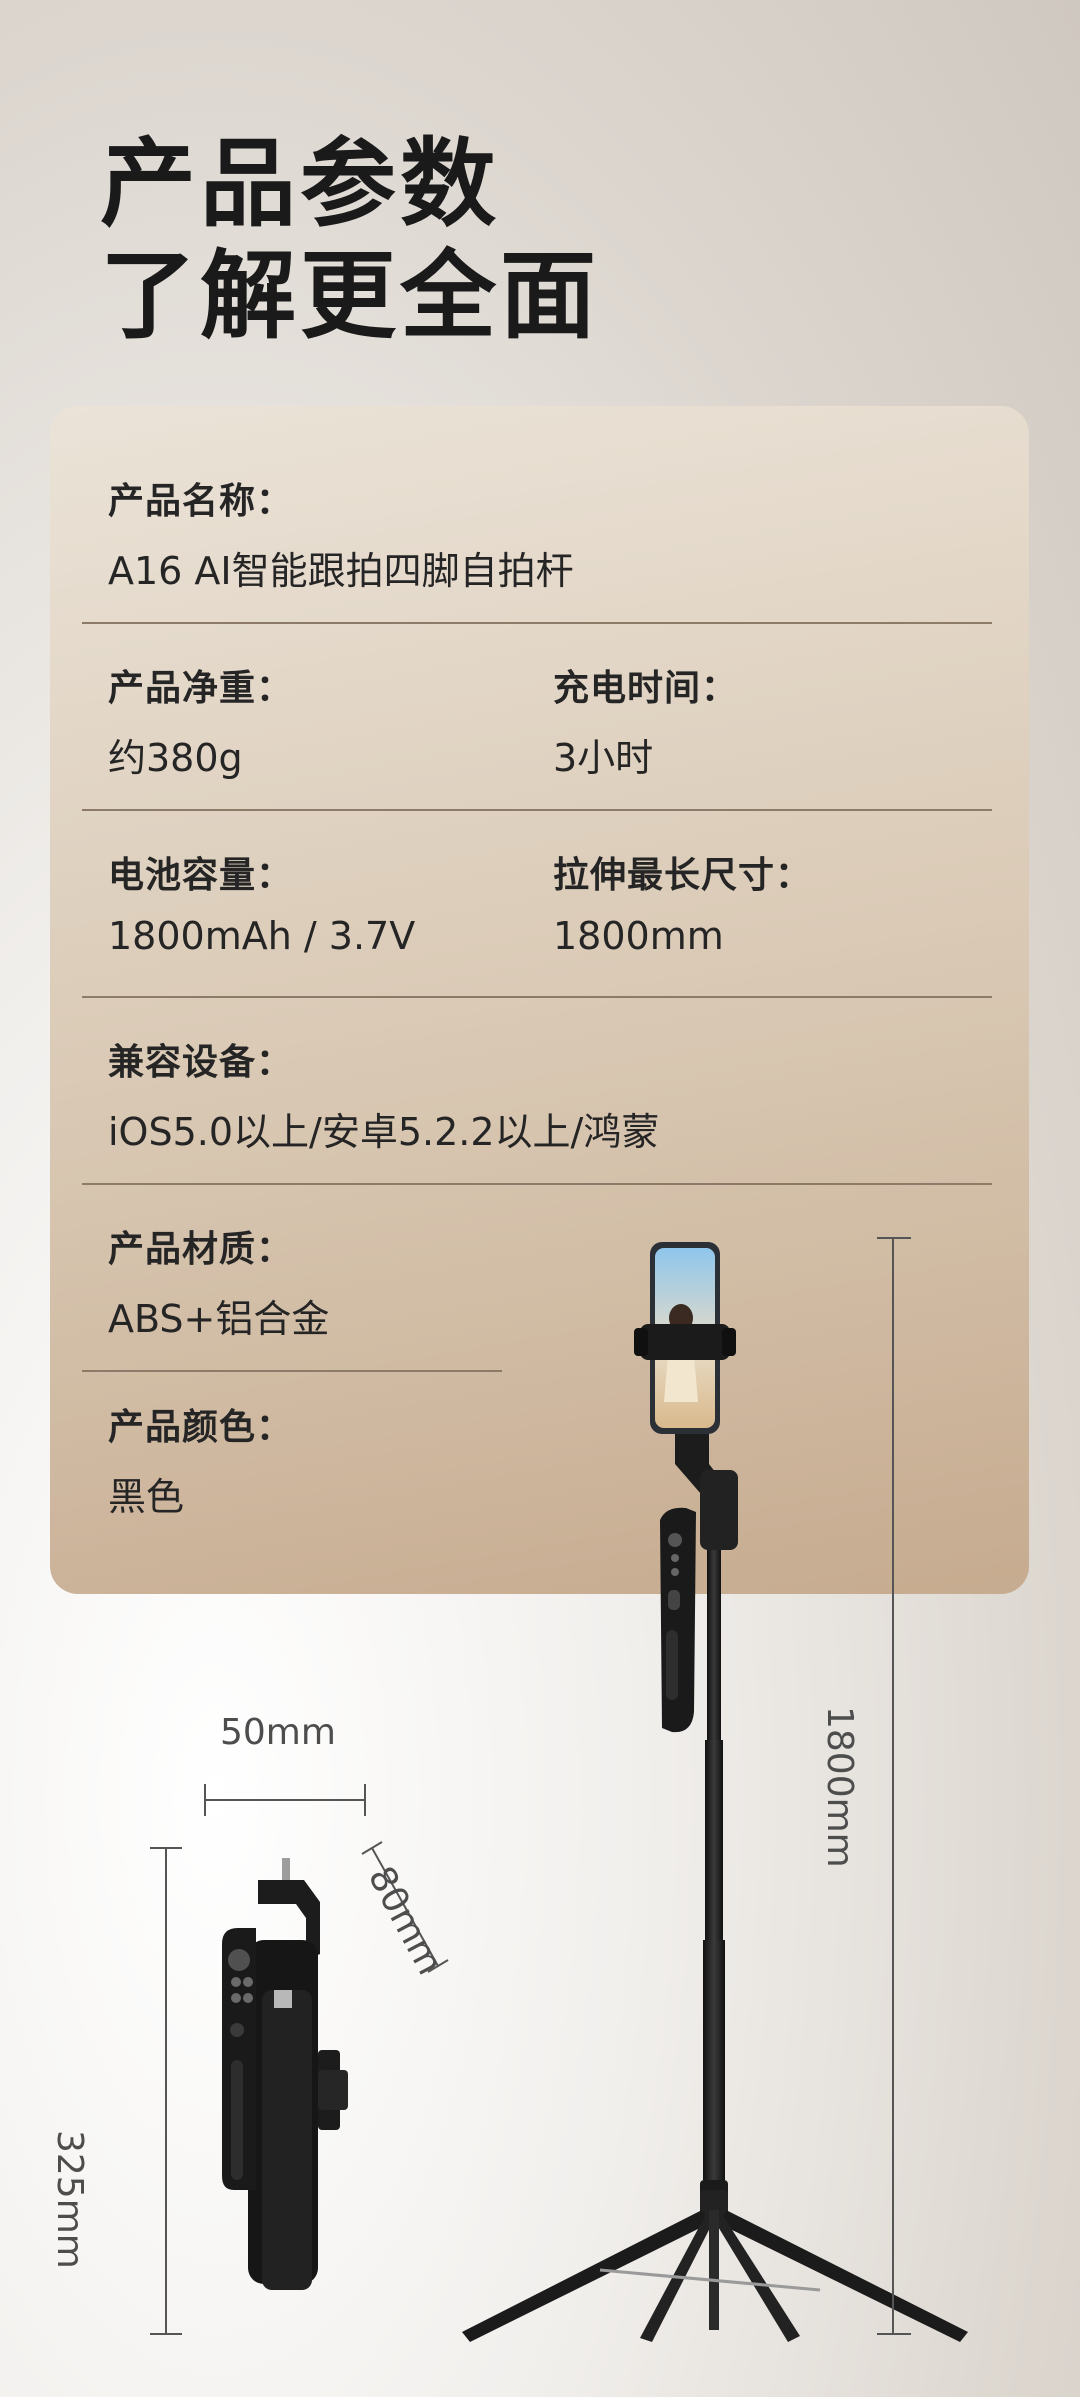  Describe the element at coordinates (278, 1732) in the screenshot. I see `dimension-width-label: 50mm` at that location.